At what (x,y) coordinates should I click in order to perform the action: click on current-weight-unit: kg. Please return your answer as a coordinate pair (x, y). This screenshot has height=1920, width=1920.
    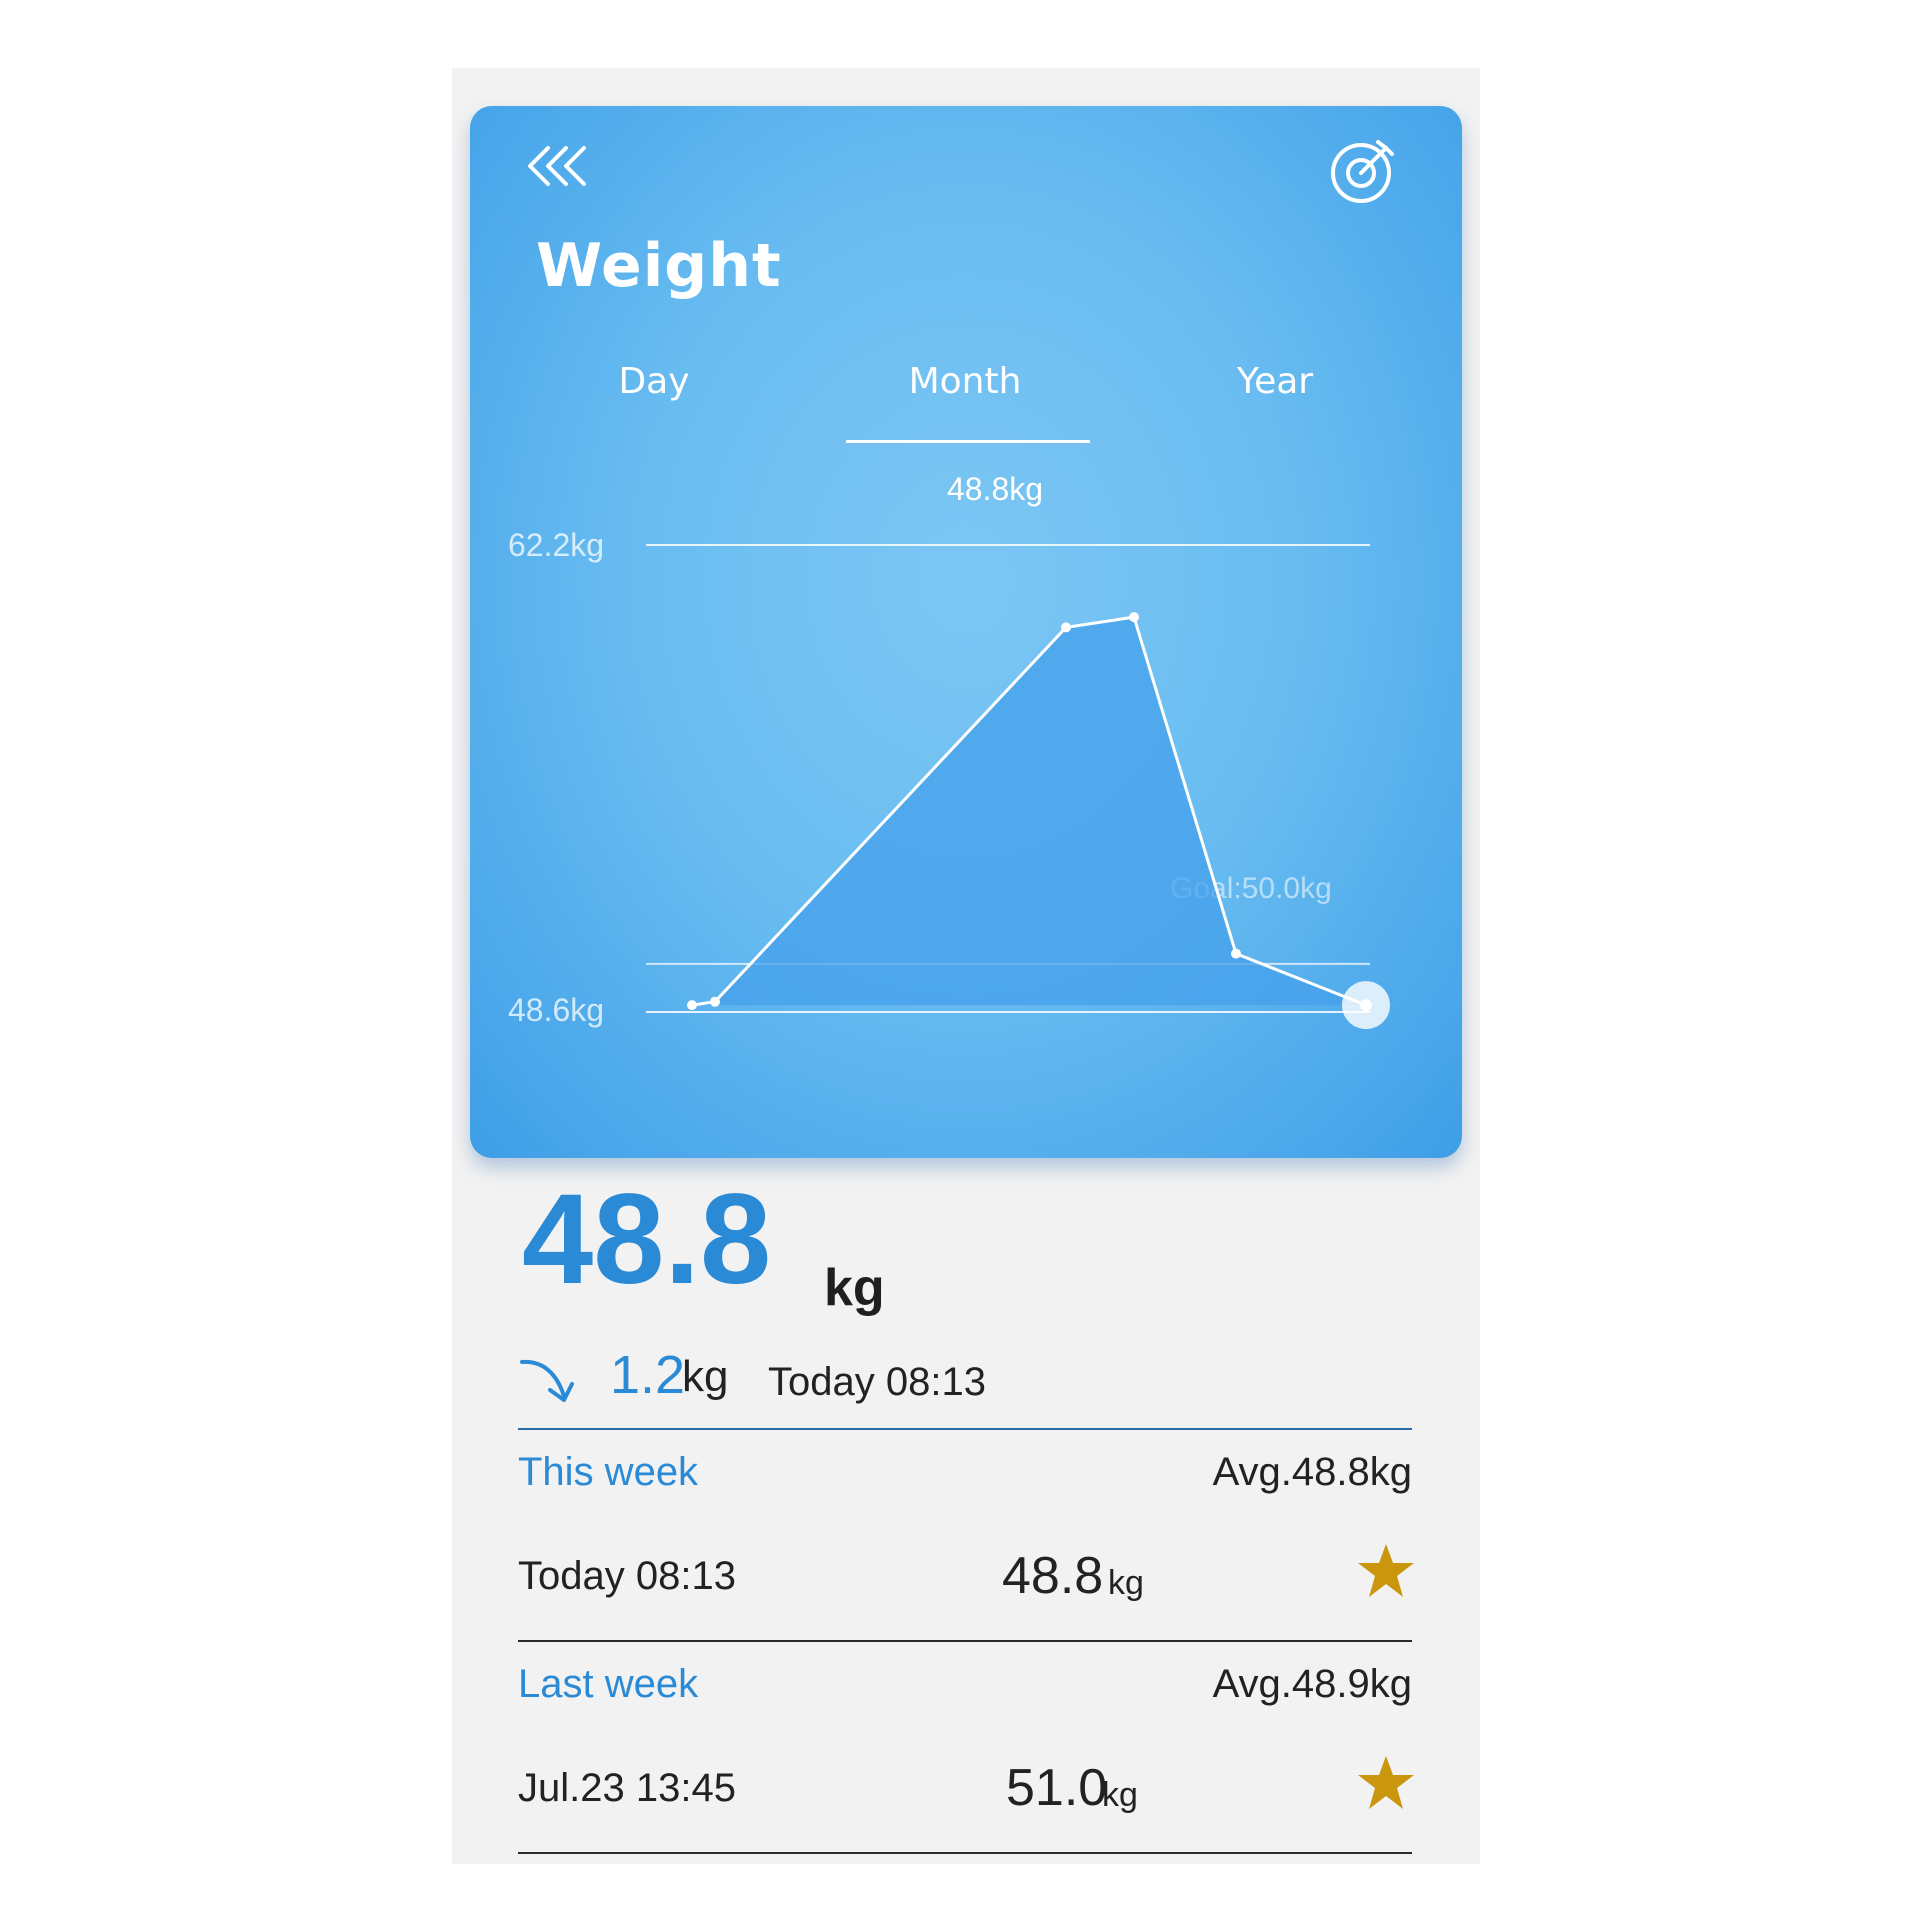
    Looking at the image, I should click on (854, 1288).